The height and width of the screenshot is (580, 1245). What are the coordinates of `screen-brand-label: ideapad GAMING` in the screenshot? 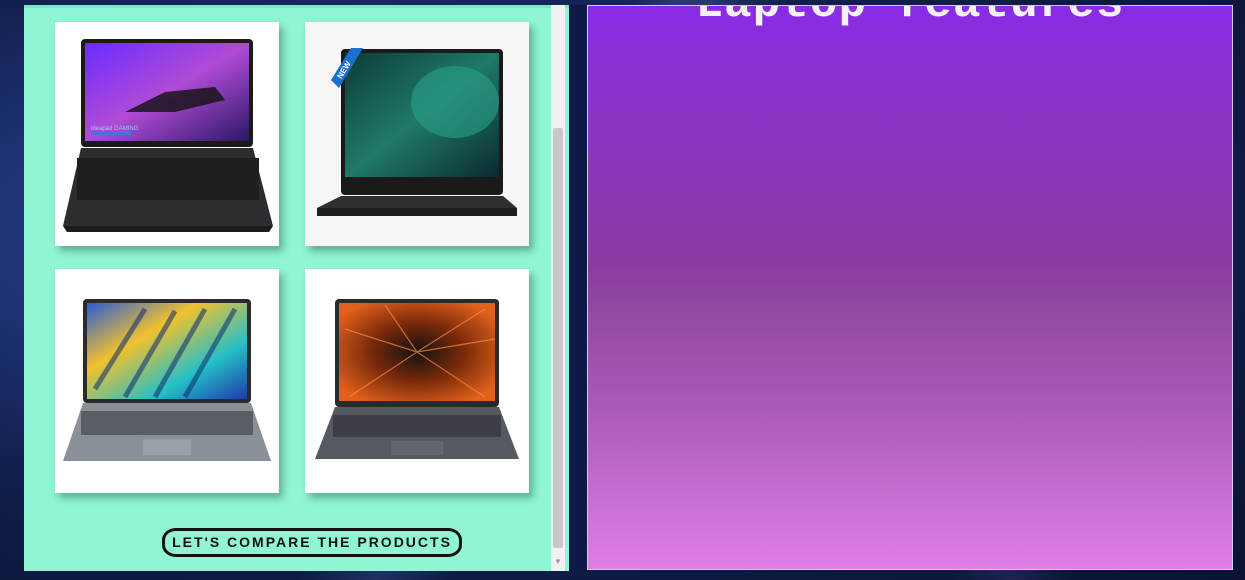 It's located at (115, 129).